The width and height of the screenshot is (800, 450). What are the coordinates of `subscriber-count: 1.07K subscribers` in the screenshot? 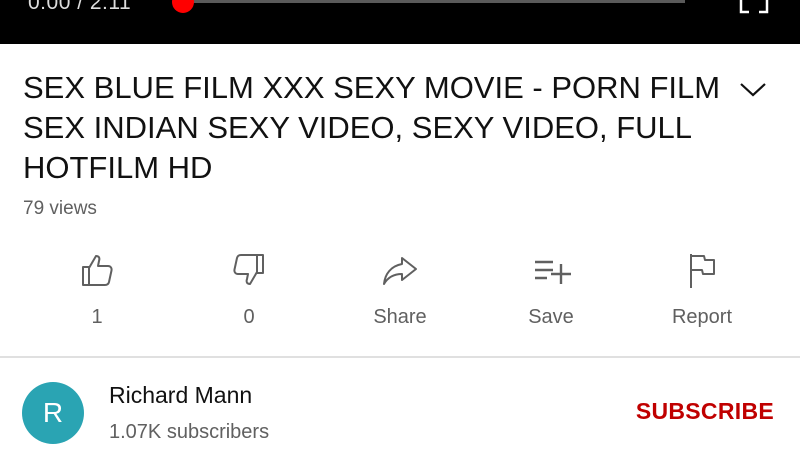 It's located at (189, 432).